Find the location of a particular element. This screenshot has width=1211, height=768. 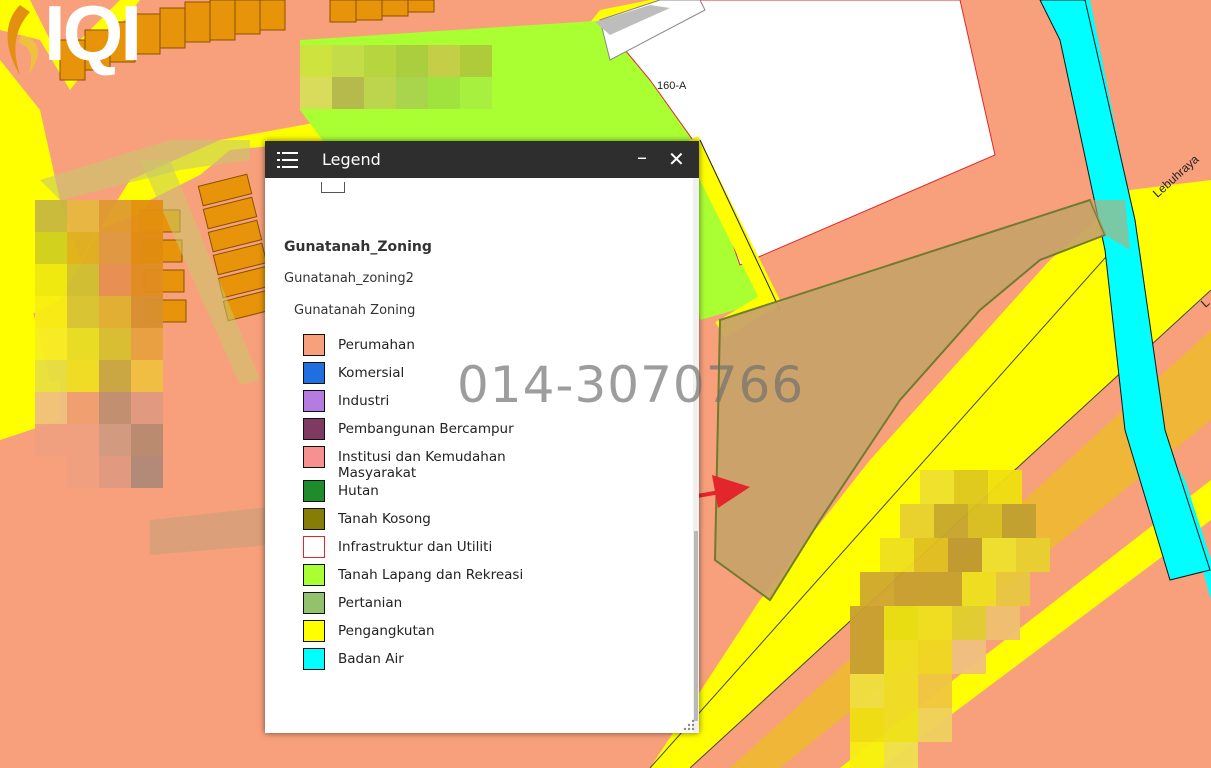

legend-item-label: Perumahan is located at coordinates (376, 345).